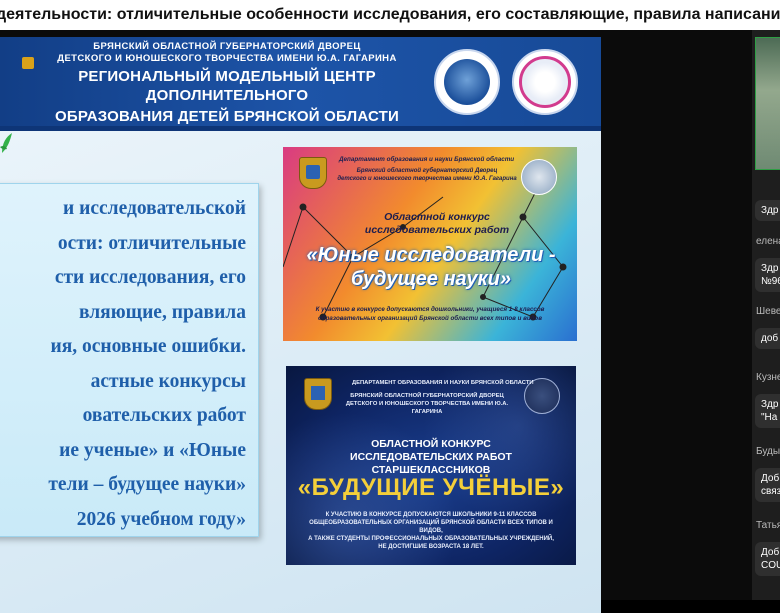  Describe the element at coordinates (768, 241) in the screenshot. I see `chat-sender-name: елена` at that location.